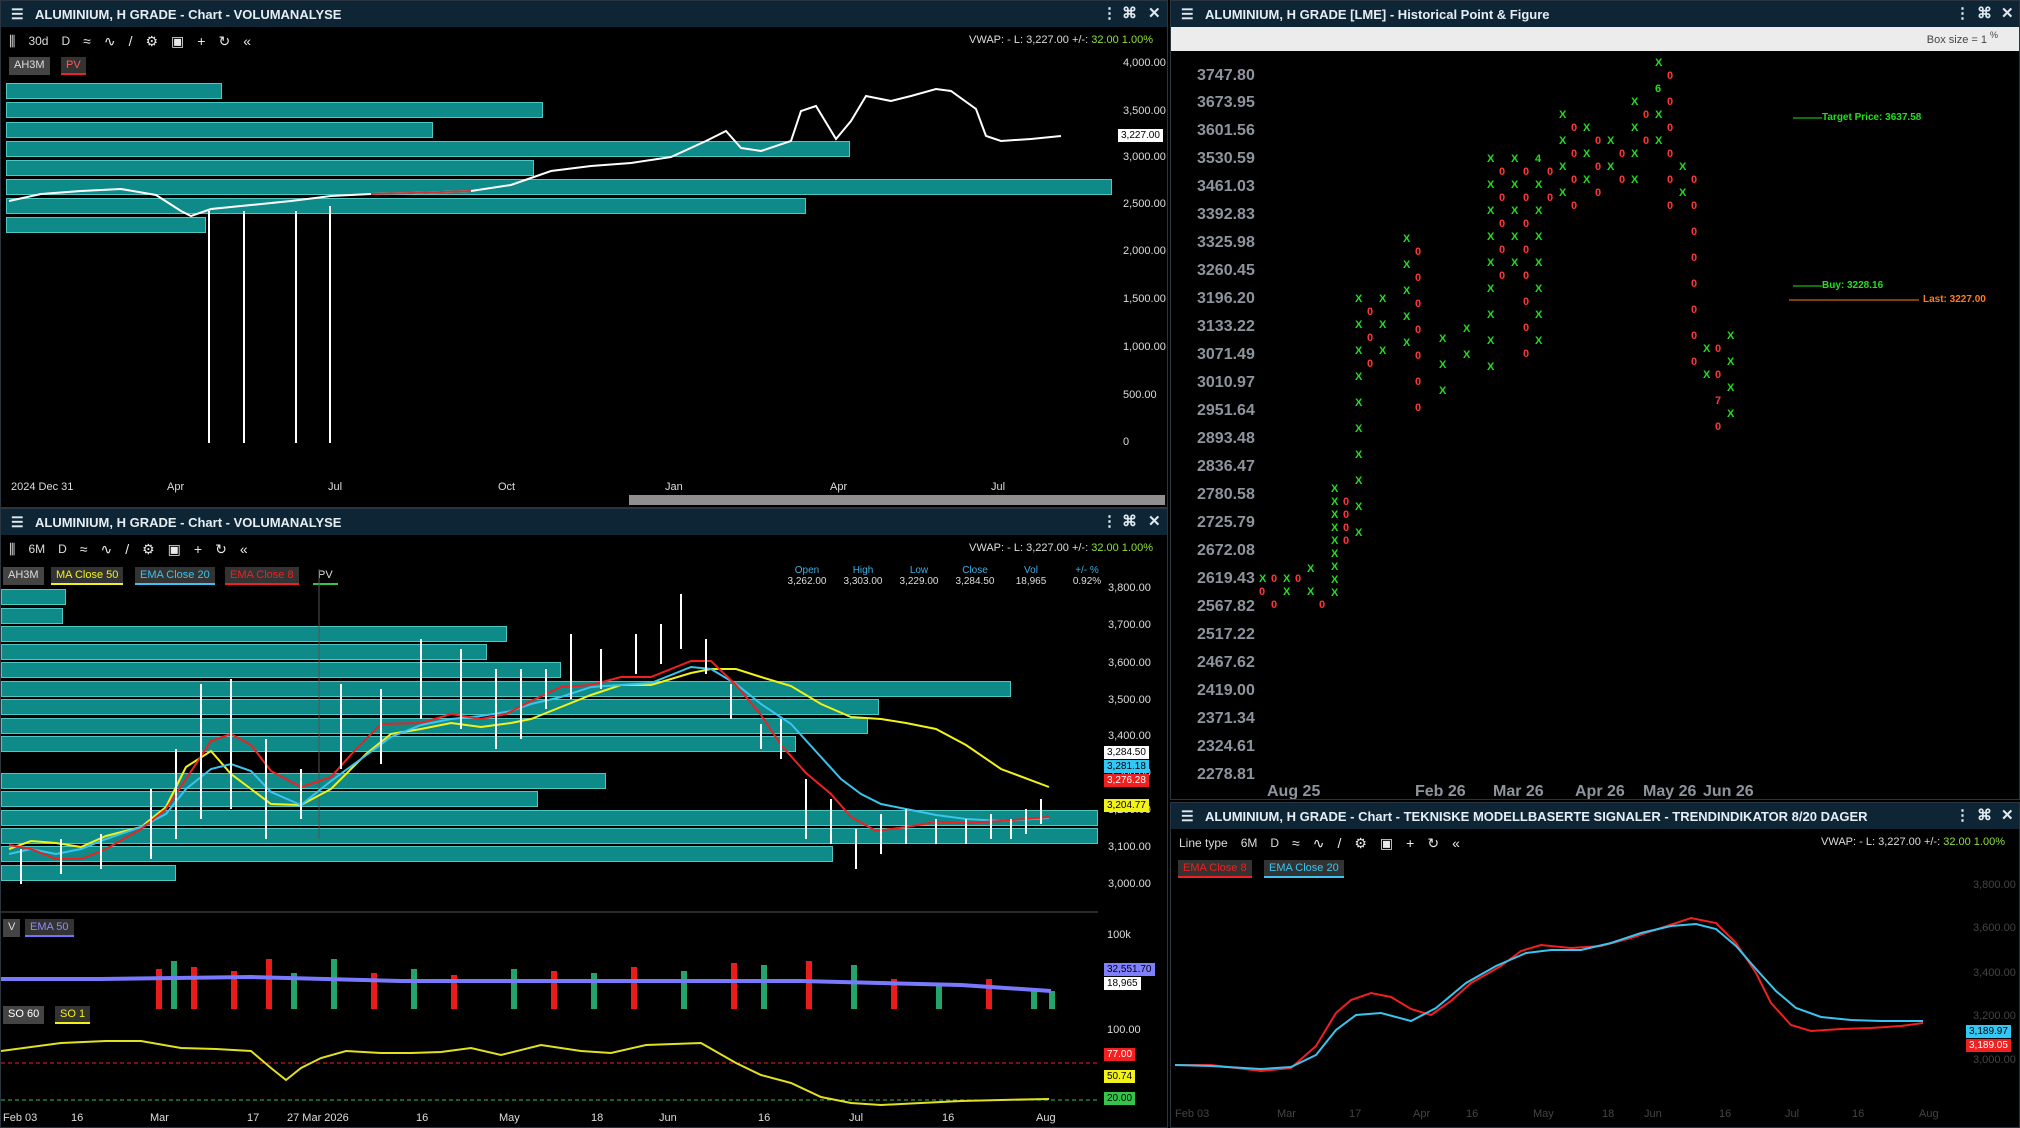  What do you see at coordinates (73, 1015) in the screenshot?
I see `so1-tag: SO 1` at bounding box center [73, 1015].